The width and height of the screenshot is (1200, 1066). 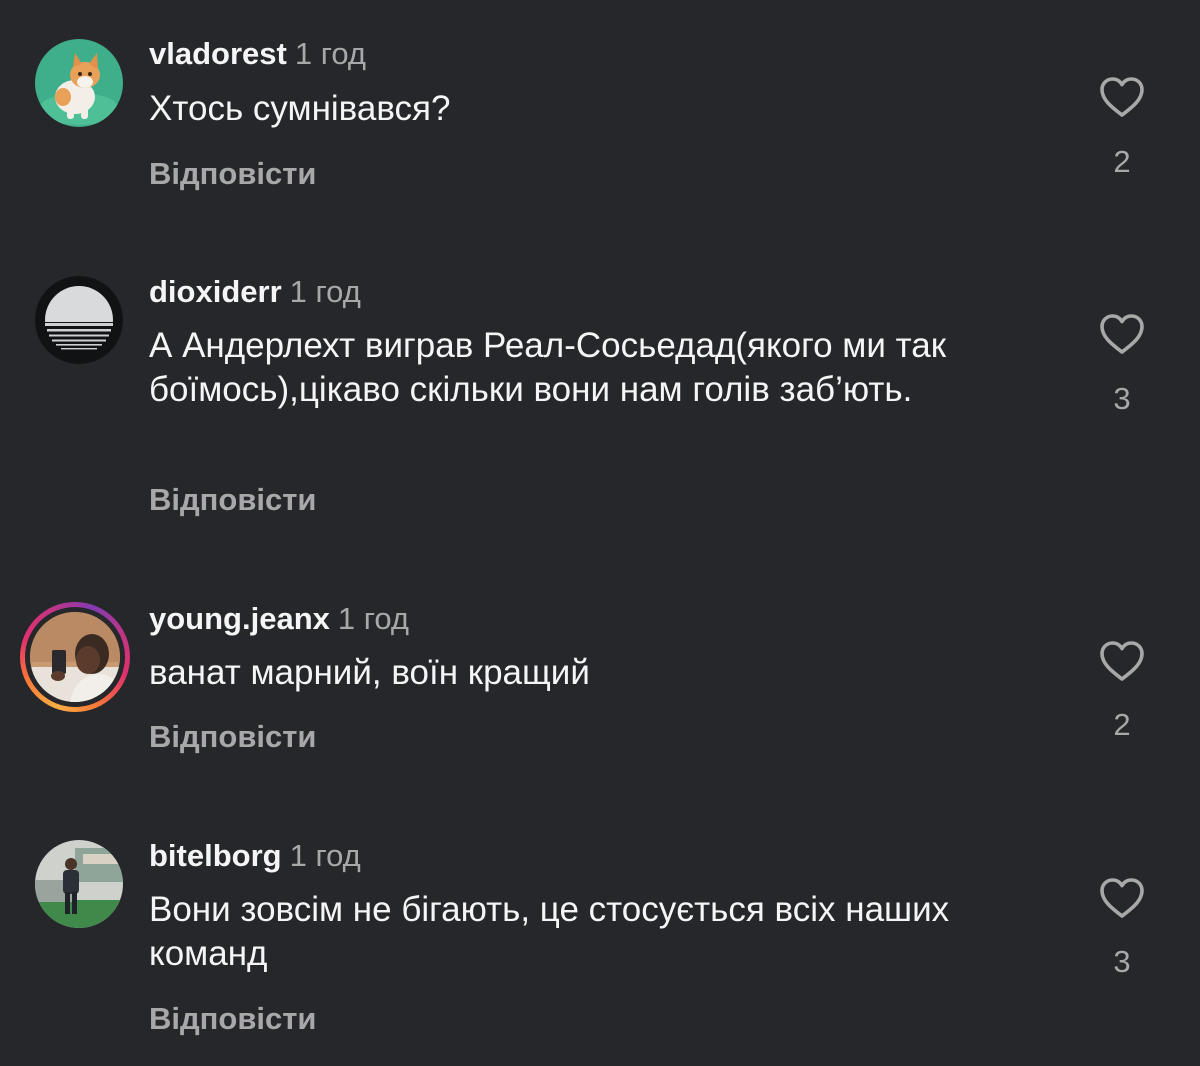 What do you see at coordinates (325, 855) in the screenshot?
I see `timestamp: 1 год` at bounding box center [325, 855].